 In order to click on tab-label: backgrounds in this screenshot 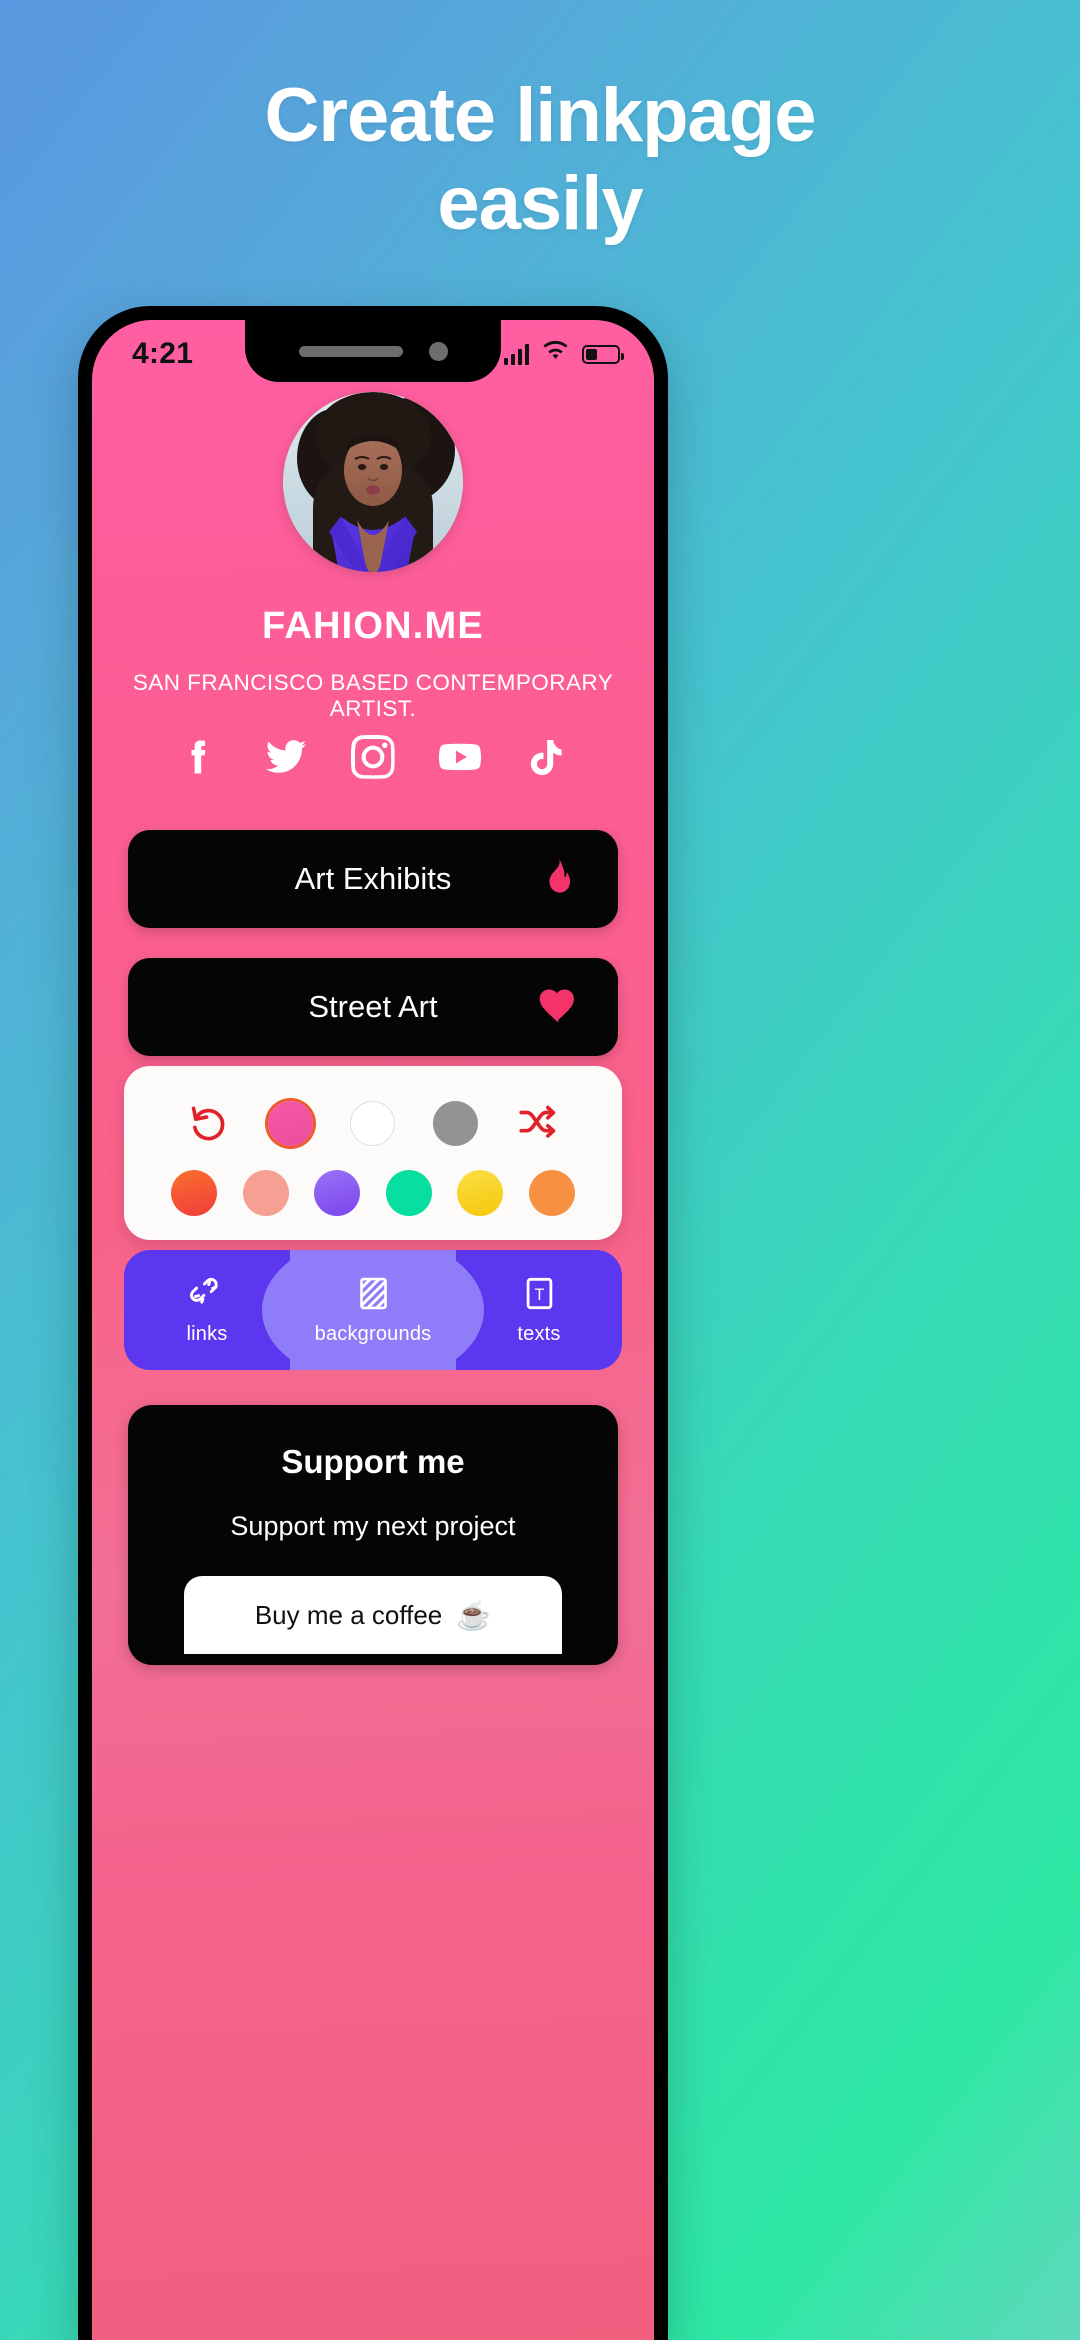, I will do `click(373, 1333)`.